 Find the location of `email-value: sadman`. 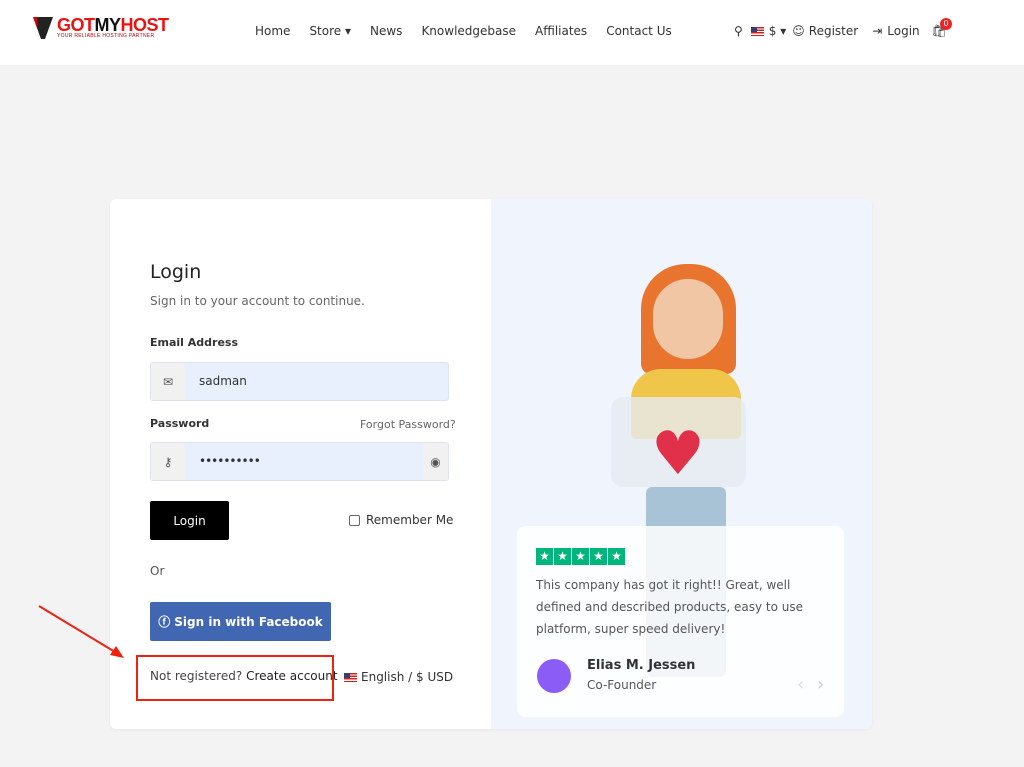

email-value: sadman is located at coordinates (223, 381).